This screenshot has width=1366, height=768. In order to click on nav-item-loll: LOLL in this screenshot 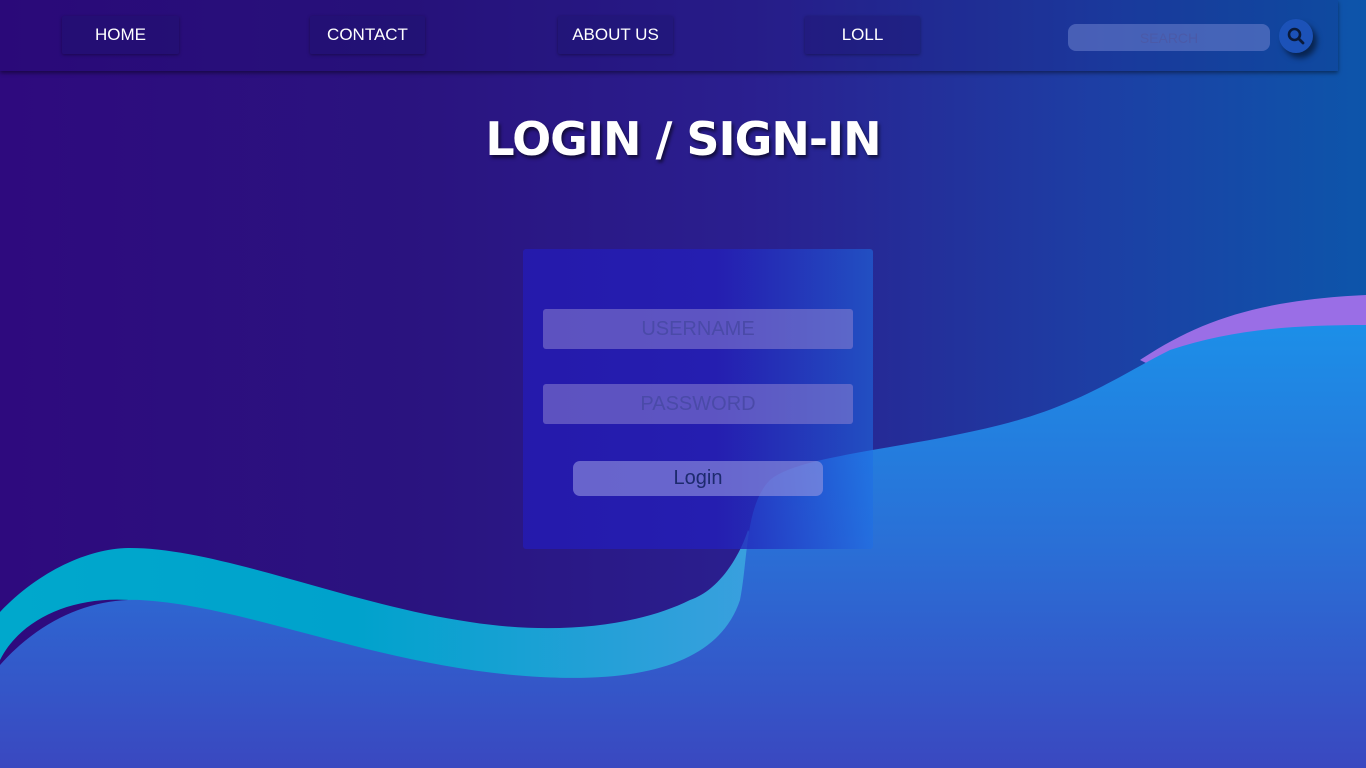, I will do `click(862, 35)`.